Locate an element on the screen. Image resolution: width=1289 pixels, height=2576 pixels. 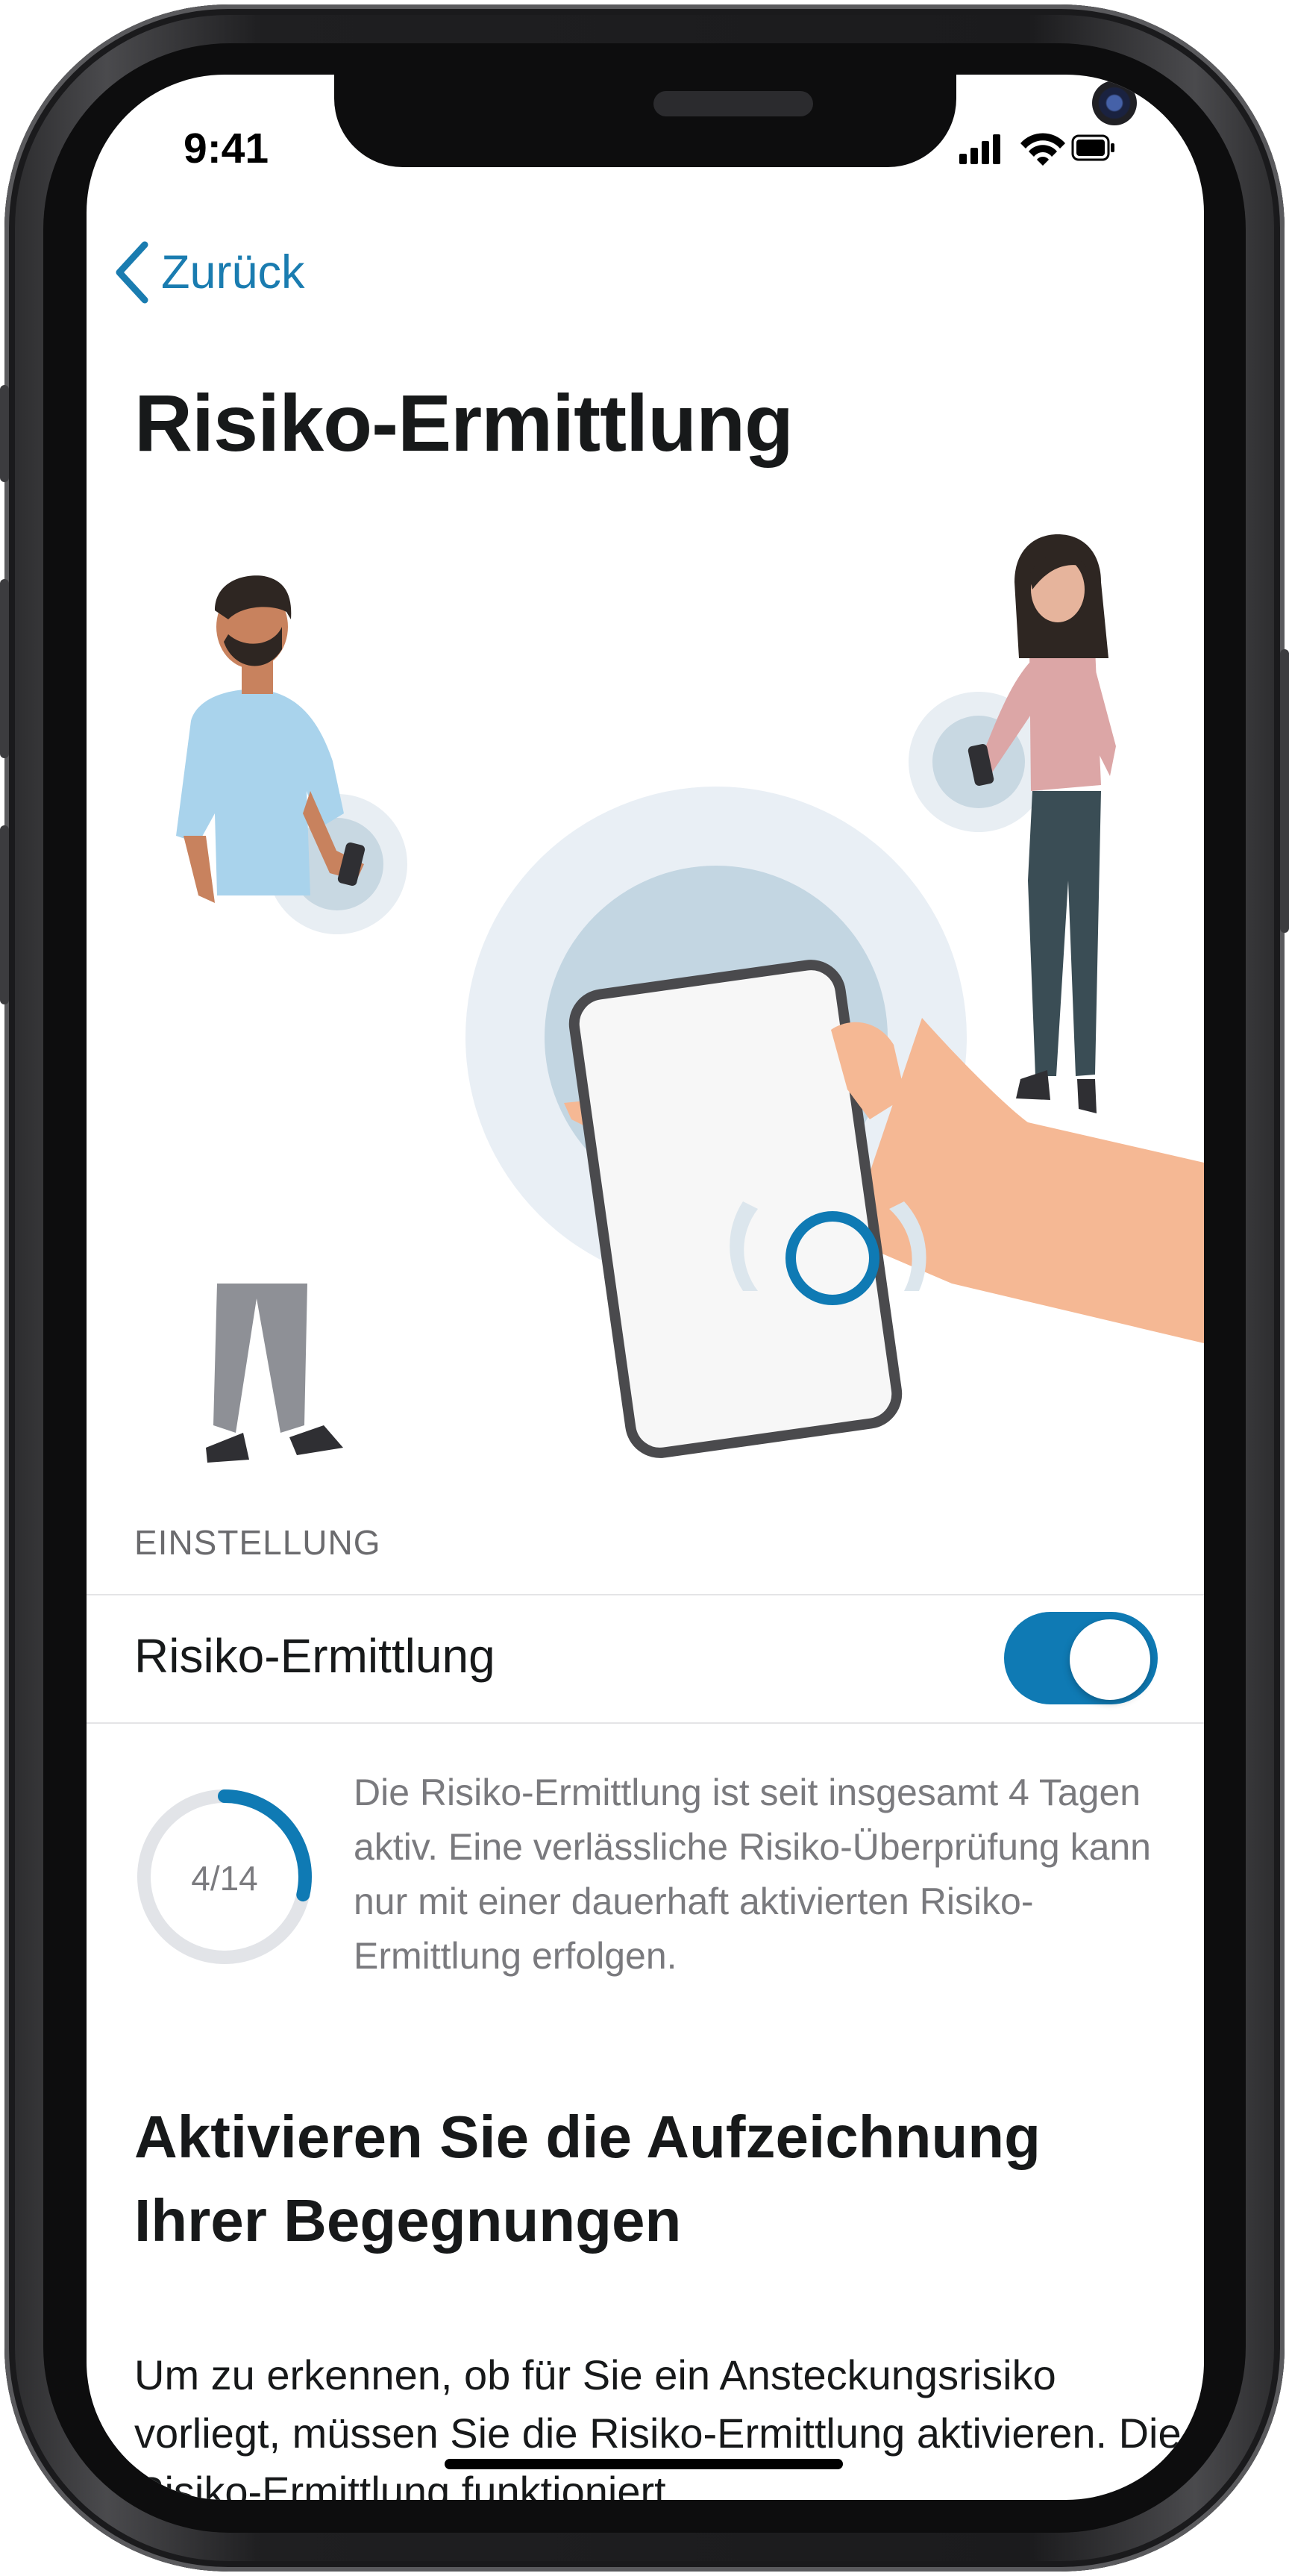
wifi-icon is located at coordinates (1042, 149).